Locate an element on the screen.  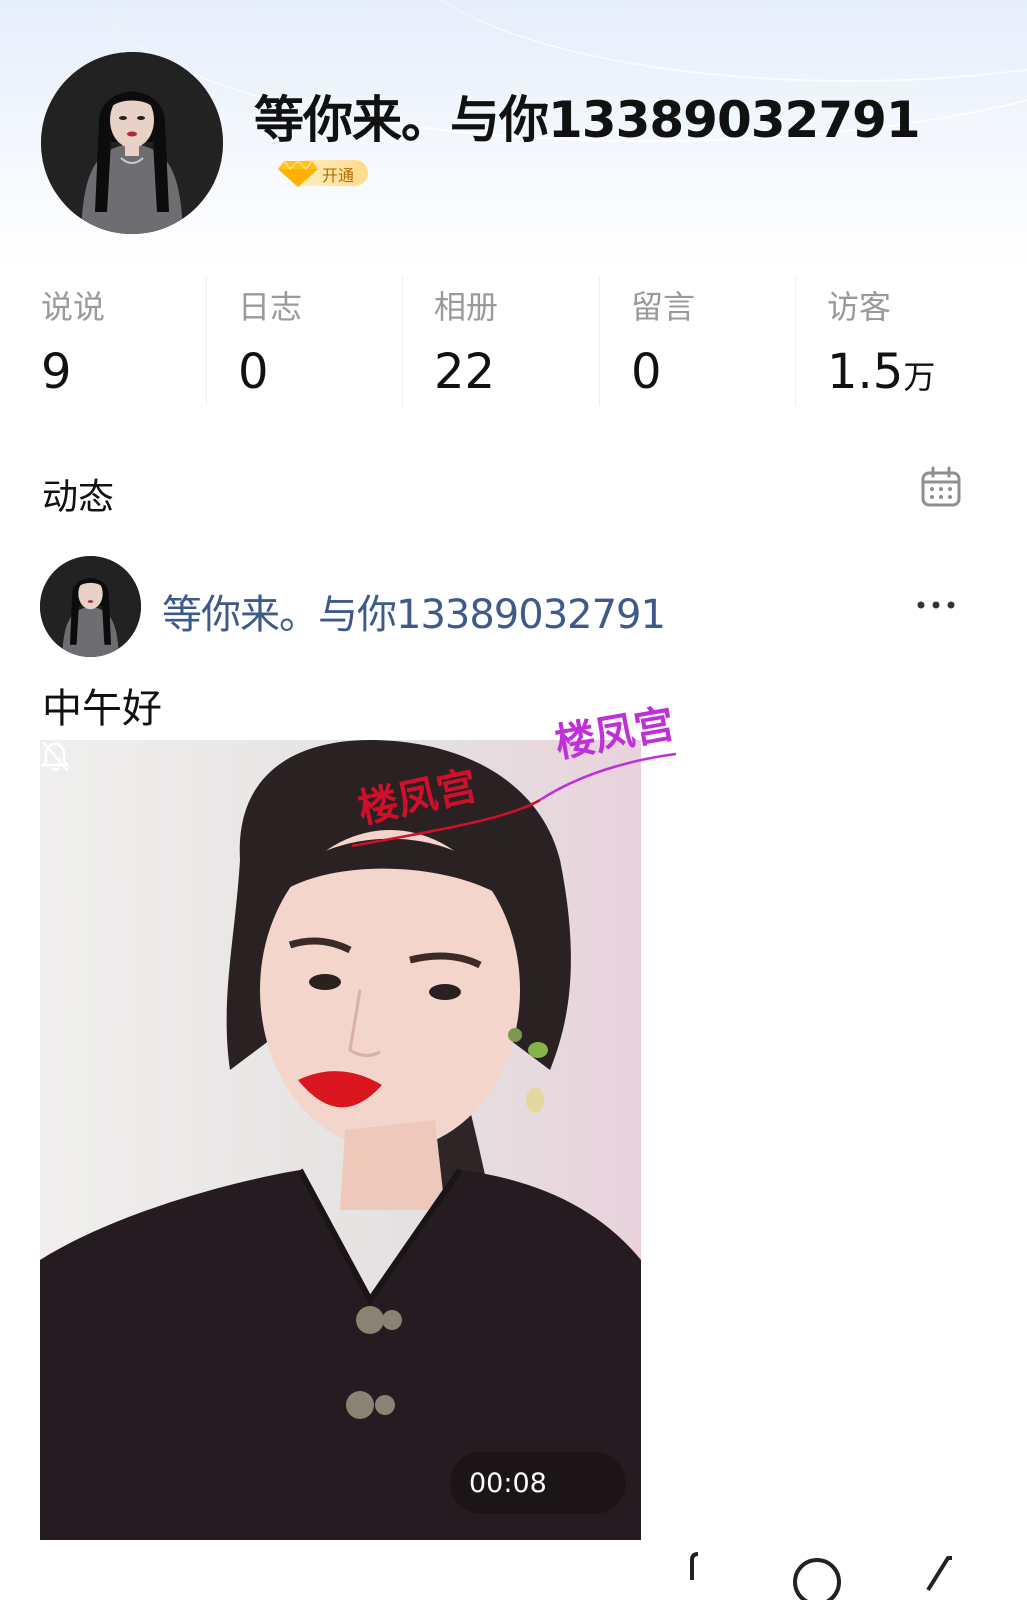
diamond-icon is located at coordinates (298, 173).